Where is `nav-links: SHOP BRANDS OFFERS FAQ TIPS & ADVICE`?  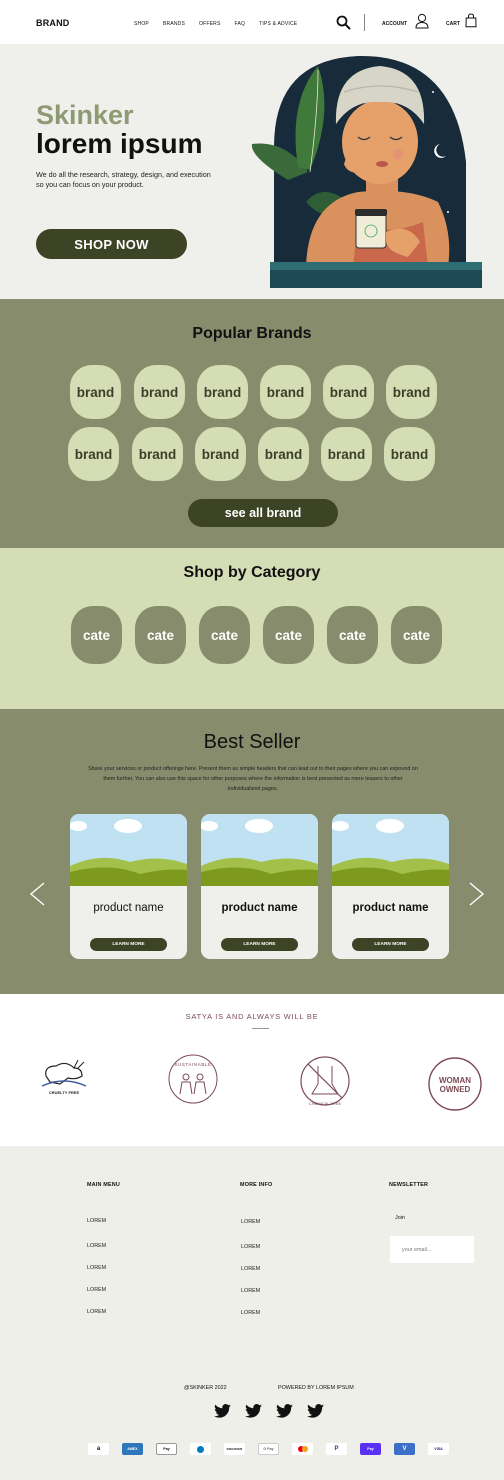 nav-links: SHOP BRANDS OFFERS FAQ TIPS & ADVICE is located at coordinates (215, 24).